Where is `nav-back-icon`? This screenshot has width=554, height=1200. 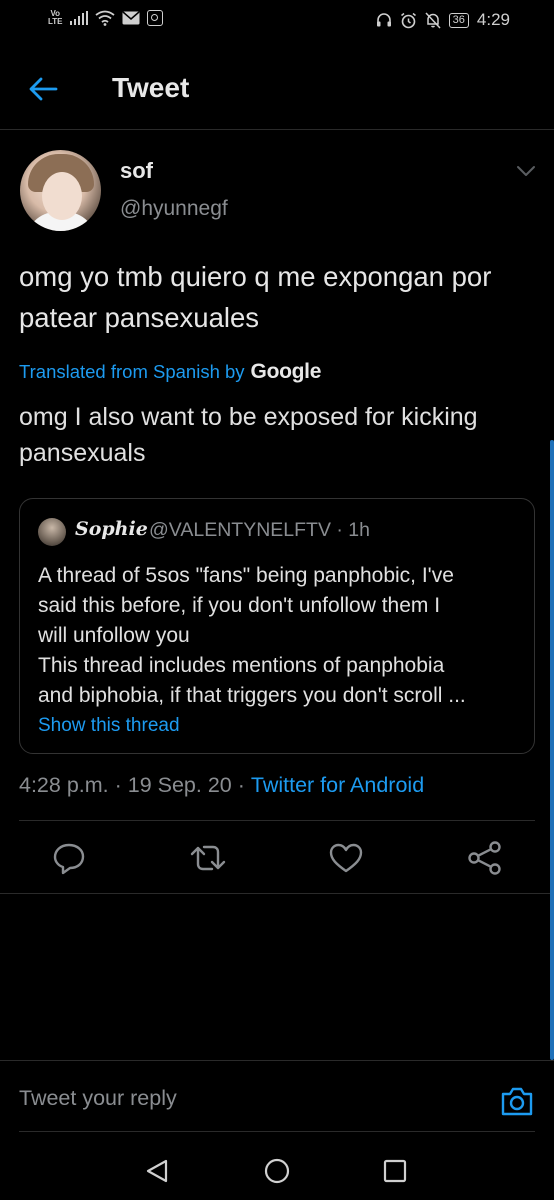 nav-back-icon is located at coordinates (157, 1171).